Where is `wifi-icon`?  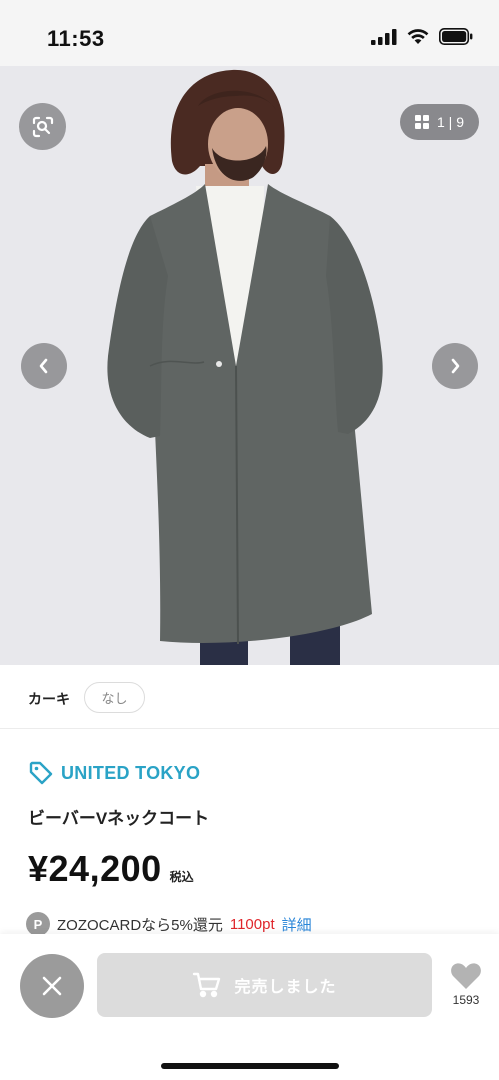 wifi-icon is located at coordinates (418, 36).